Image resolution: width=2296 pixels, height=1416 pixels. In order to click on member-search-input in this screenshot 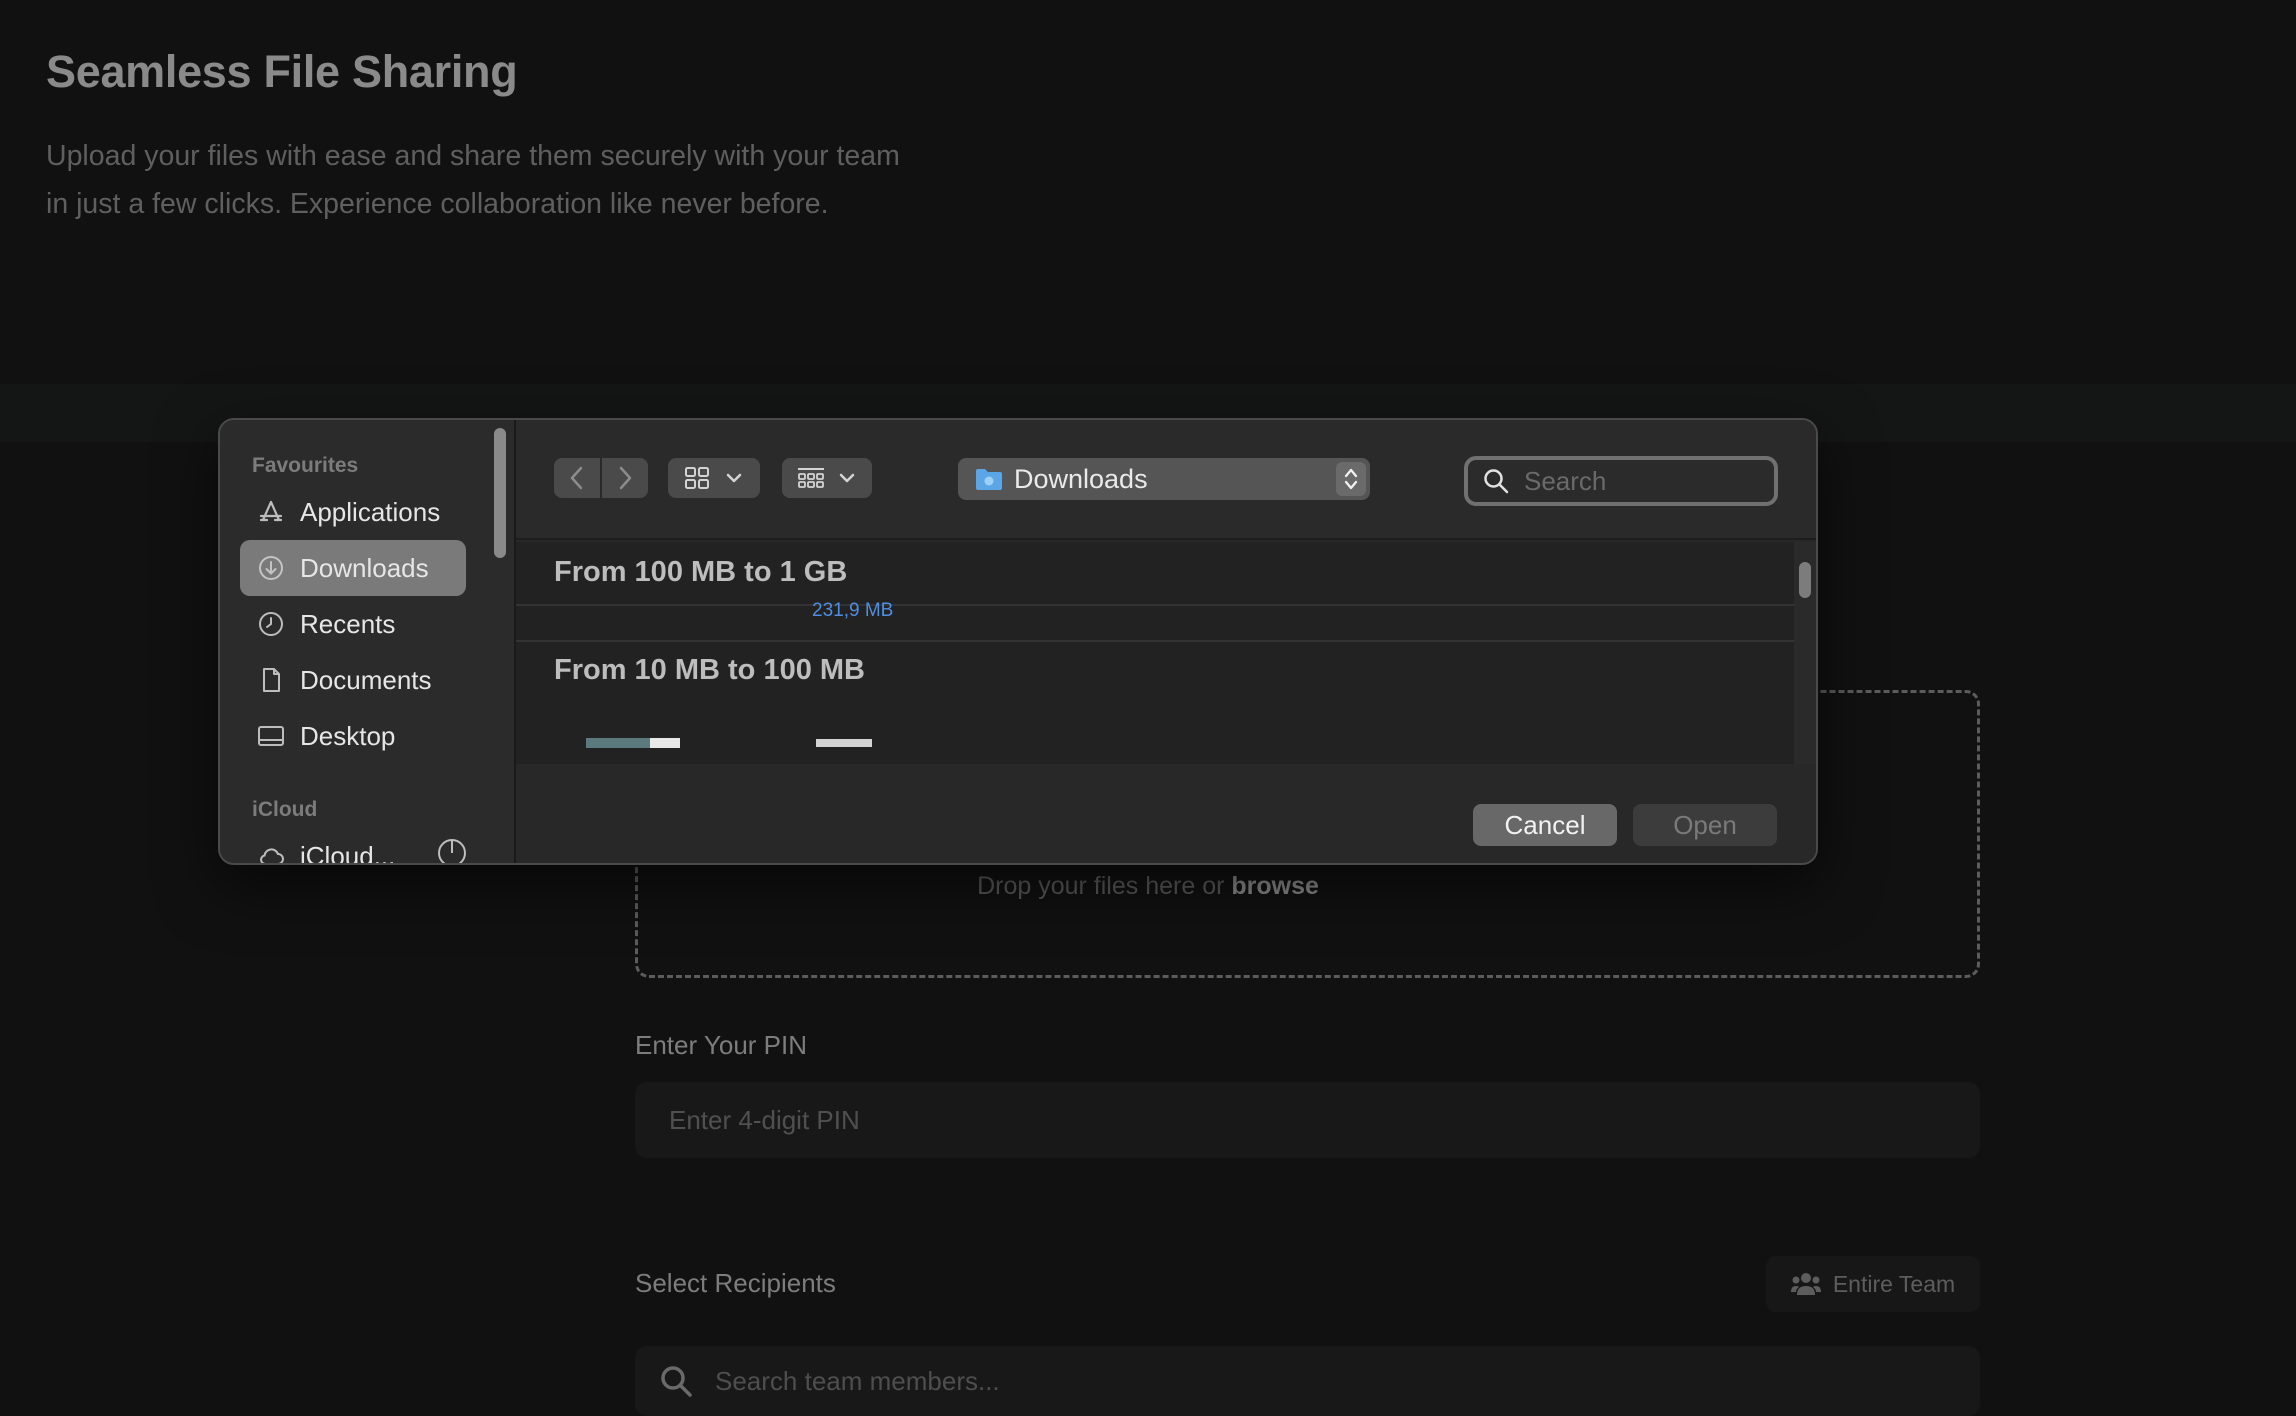, I will do `click(1313, 1381)`.